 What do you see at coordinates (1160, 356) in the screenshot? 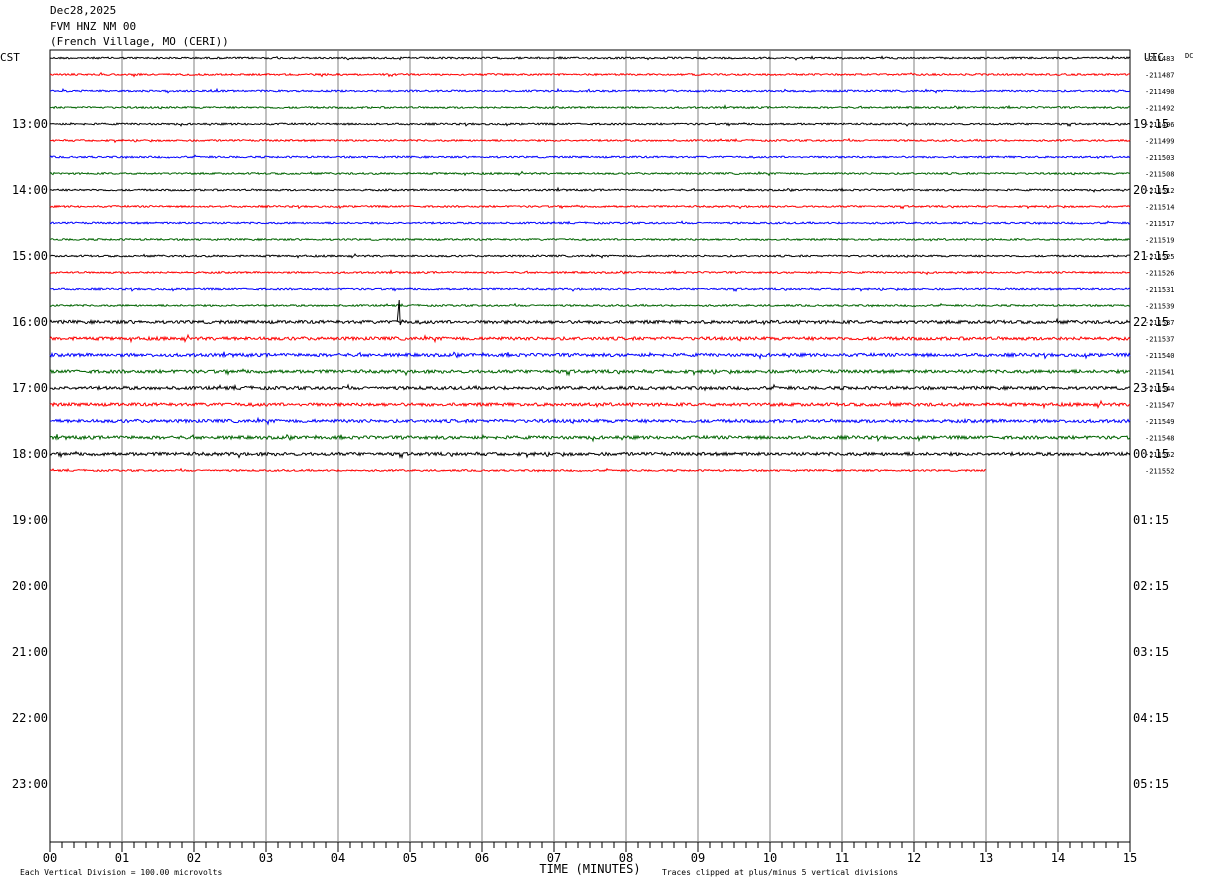
I see `dc-offset-label: -211540` at bounding box center [1160, 356].